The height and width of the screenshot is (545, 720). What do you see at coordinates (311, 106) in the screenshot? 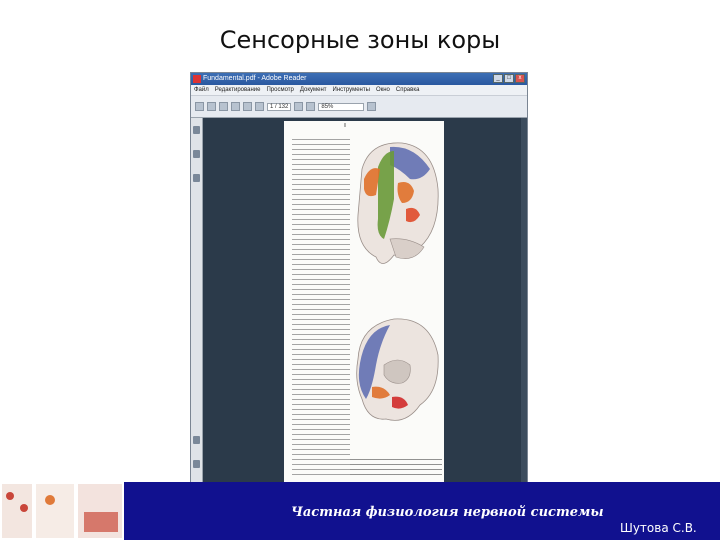
I see `zoom-in-icon` at bounding box center [311, 106].